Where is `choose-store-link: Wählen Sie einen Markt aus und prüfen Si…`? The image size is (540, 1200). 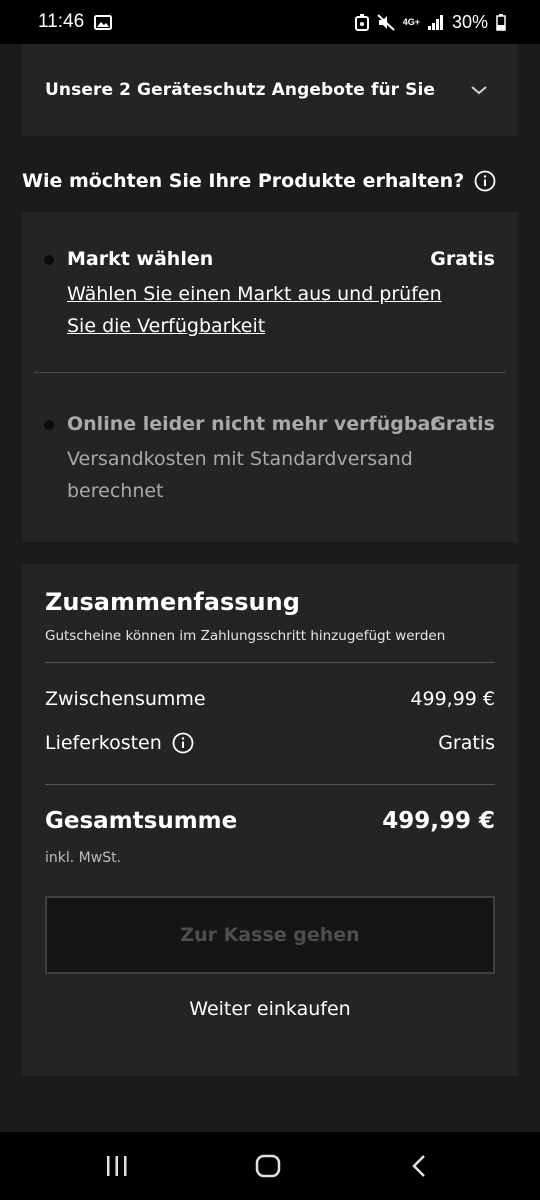
choose-store-link: Wählen Sie einen Markt aus und prüfen Si… is located at coordinates (257, 310).